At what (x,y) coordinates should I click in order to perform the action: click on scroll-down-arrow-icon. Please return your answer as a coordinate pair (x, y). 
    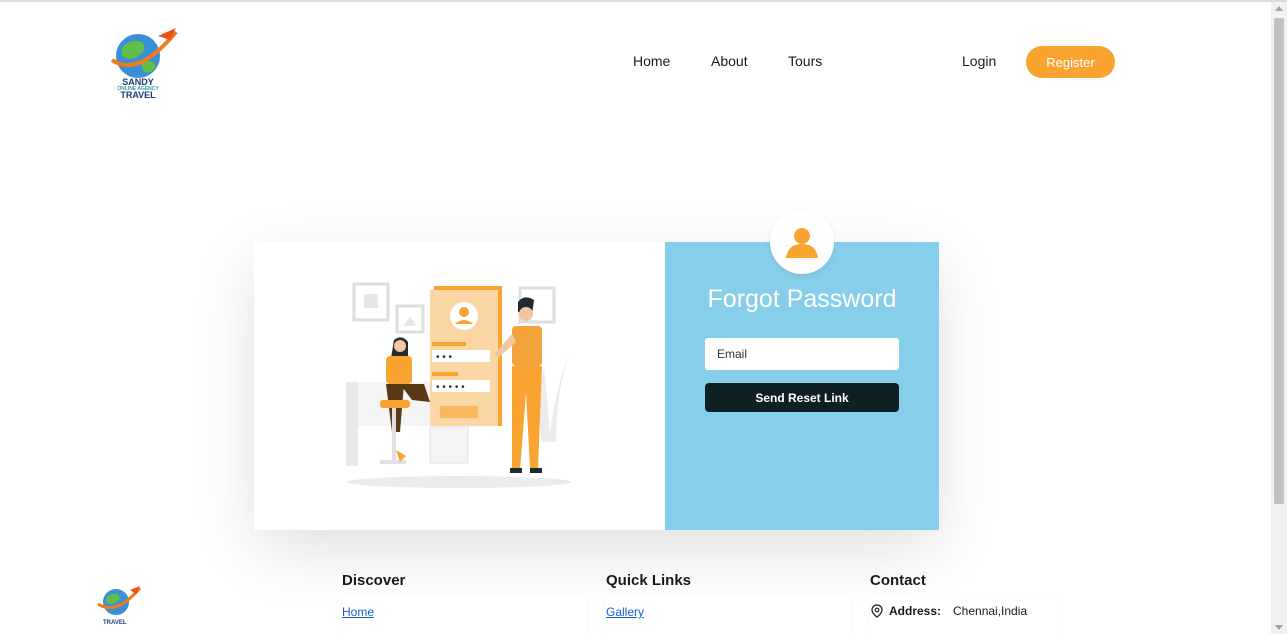
    Looking at the image, I should click on (1279, 627).